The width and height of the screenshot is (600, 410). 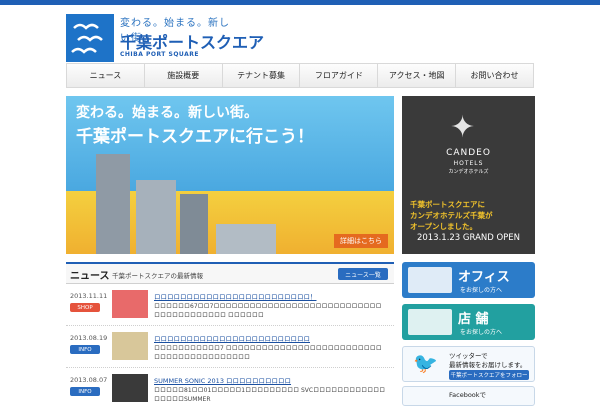 What do you see at coordinates (484, 277) in the screenshot?
I see `office-label: オフィス` at bounding box center [484, 277].